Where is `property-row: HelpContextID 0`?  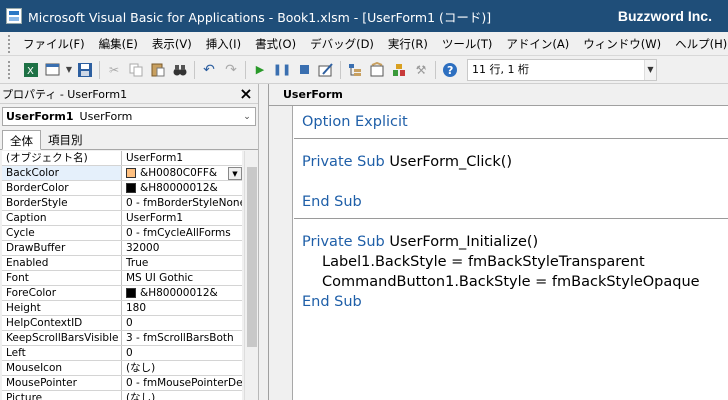
property-row: HelpContextID 0 is located at coordinates (122, 323).